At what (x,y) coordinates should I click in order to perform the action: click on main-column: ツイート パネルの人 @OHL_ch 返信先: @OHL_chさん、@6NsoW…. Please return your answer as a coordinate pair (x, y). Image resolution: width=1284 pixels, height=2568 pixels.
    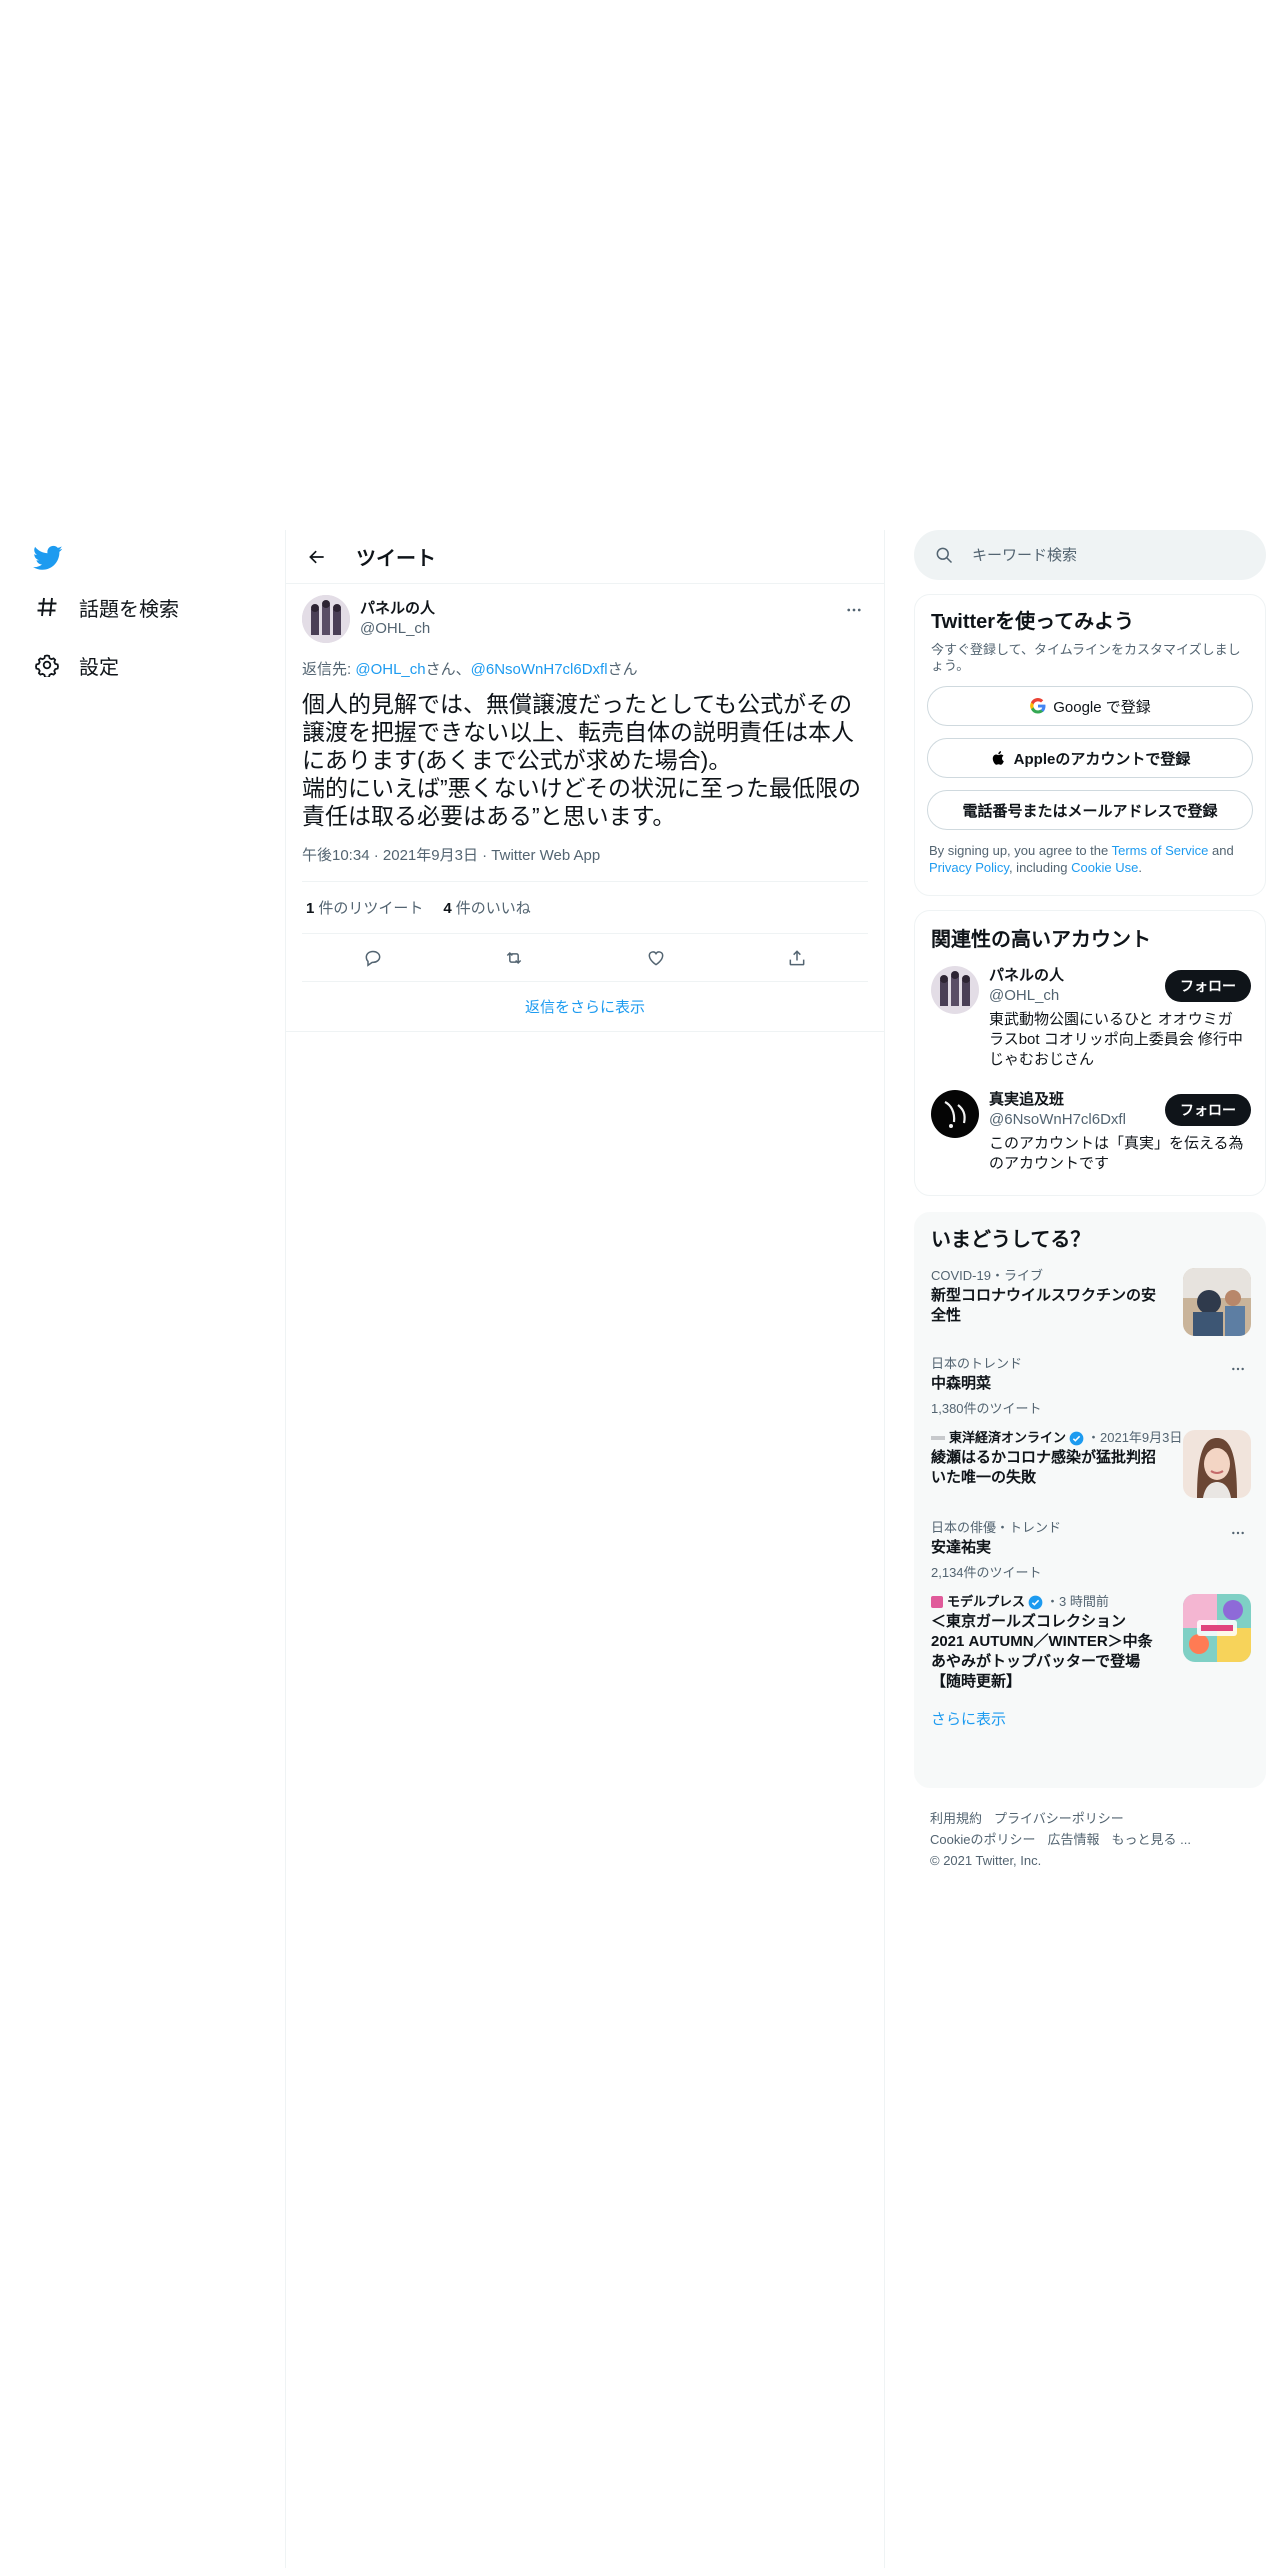
    Looking at the image, I should click on (585, 781).